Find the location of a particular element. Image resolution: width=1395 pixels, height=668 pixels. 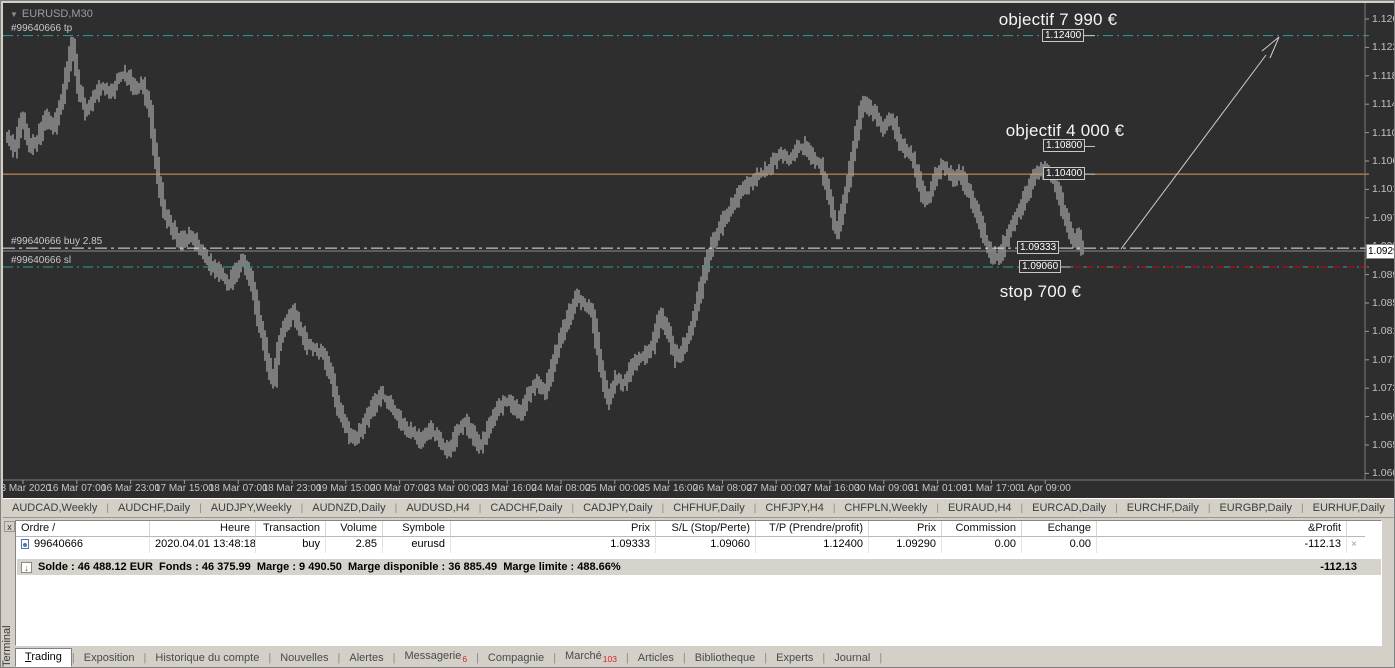

y-axis-label: 1.06910 is located at coordinates (1383, 416).